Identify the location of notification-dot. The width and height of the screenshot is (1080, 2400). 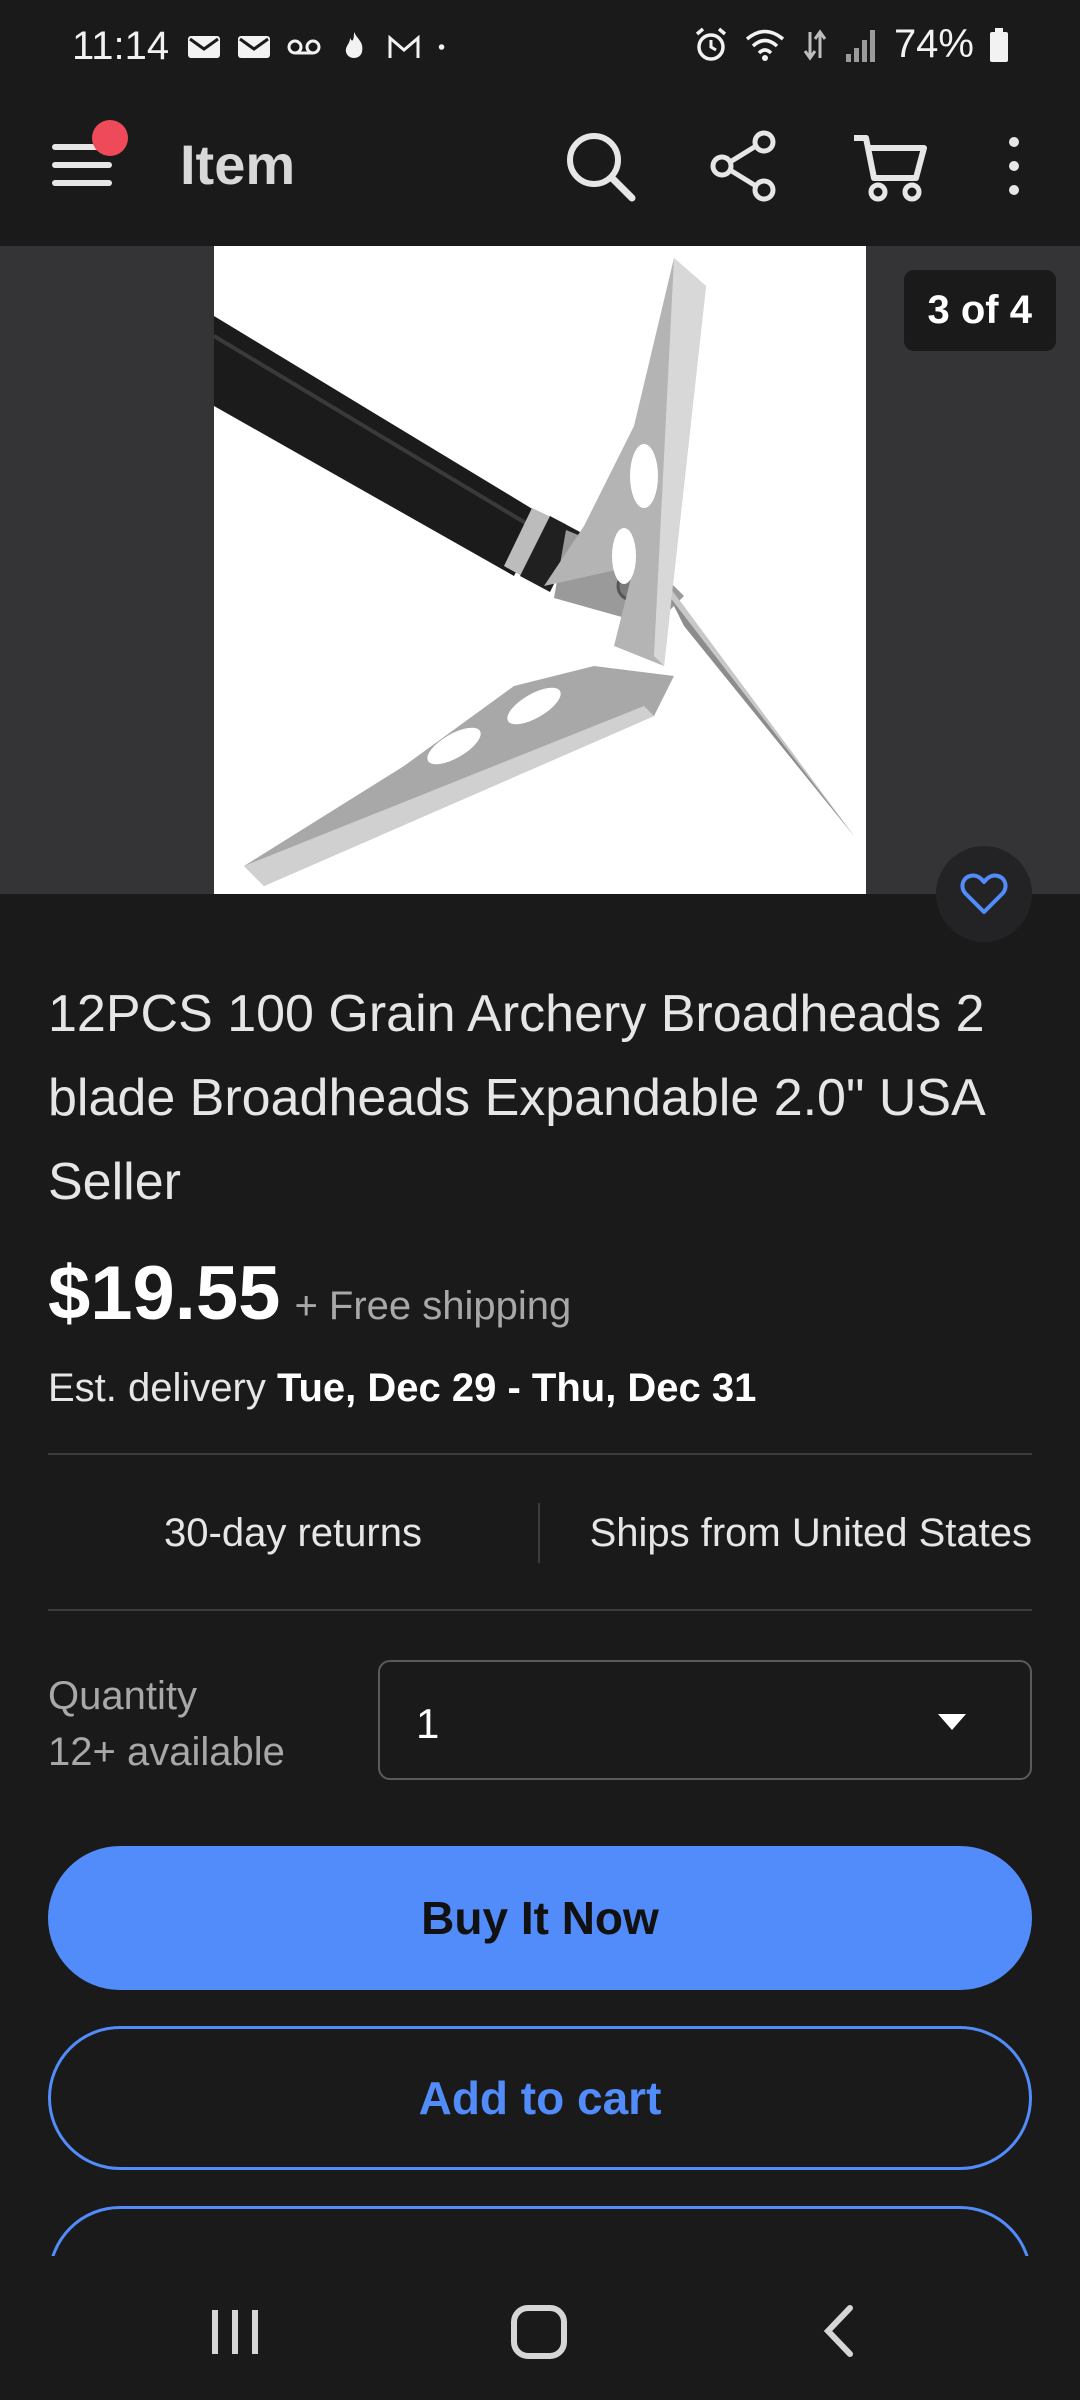
(110, 138).